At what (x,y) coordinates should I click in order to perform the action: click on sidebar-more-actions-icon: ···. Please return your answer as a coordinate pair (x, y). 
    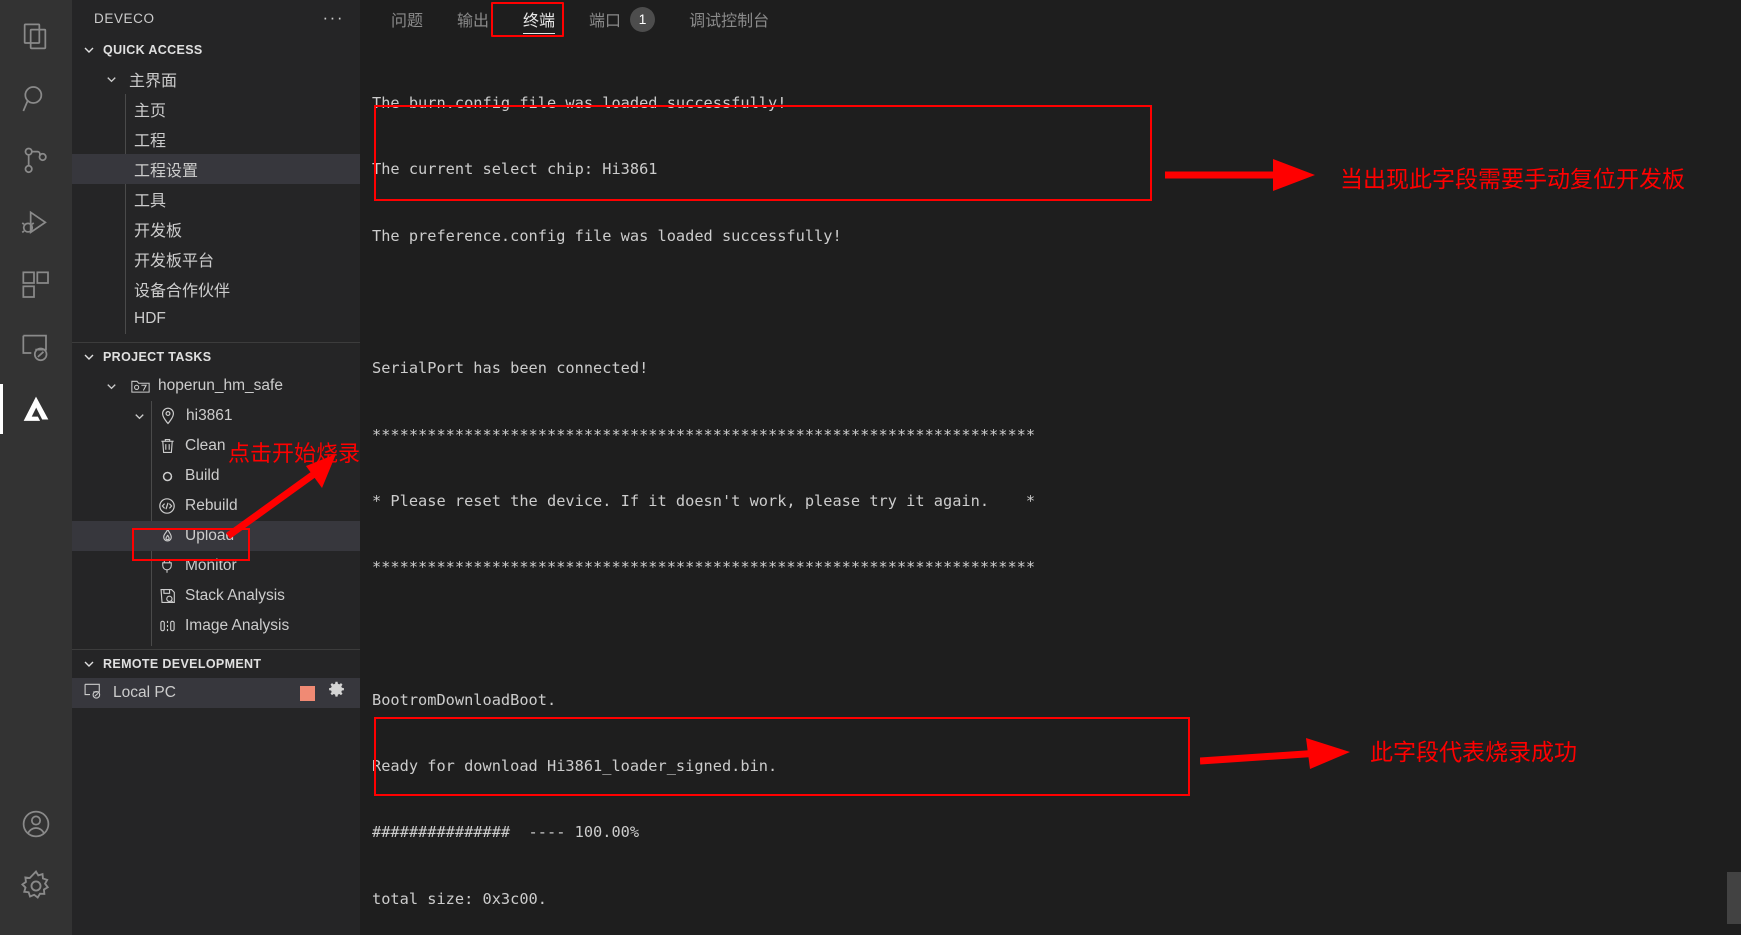
    Looking at the image, I should click on (333, 17).